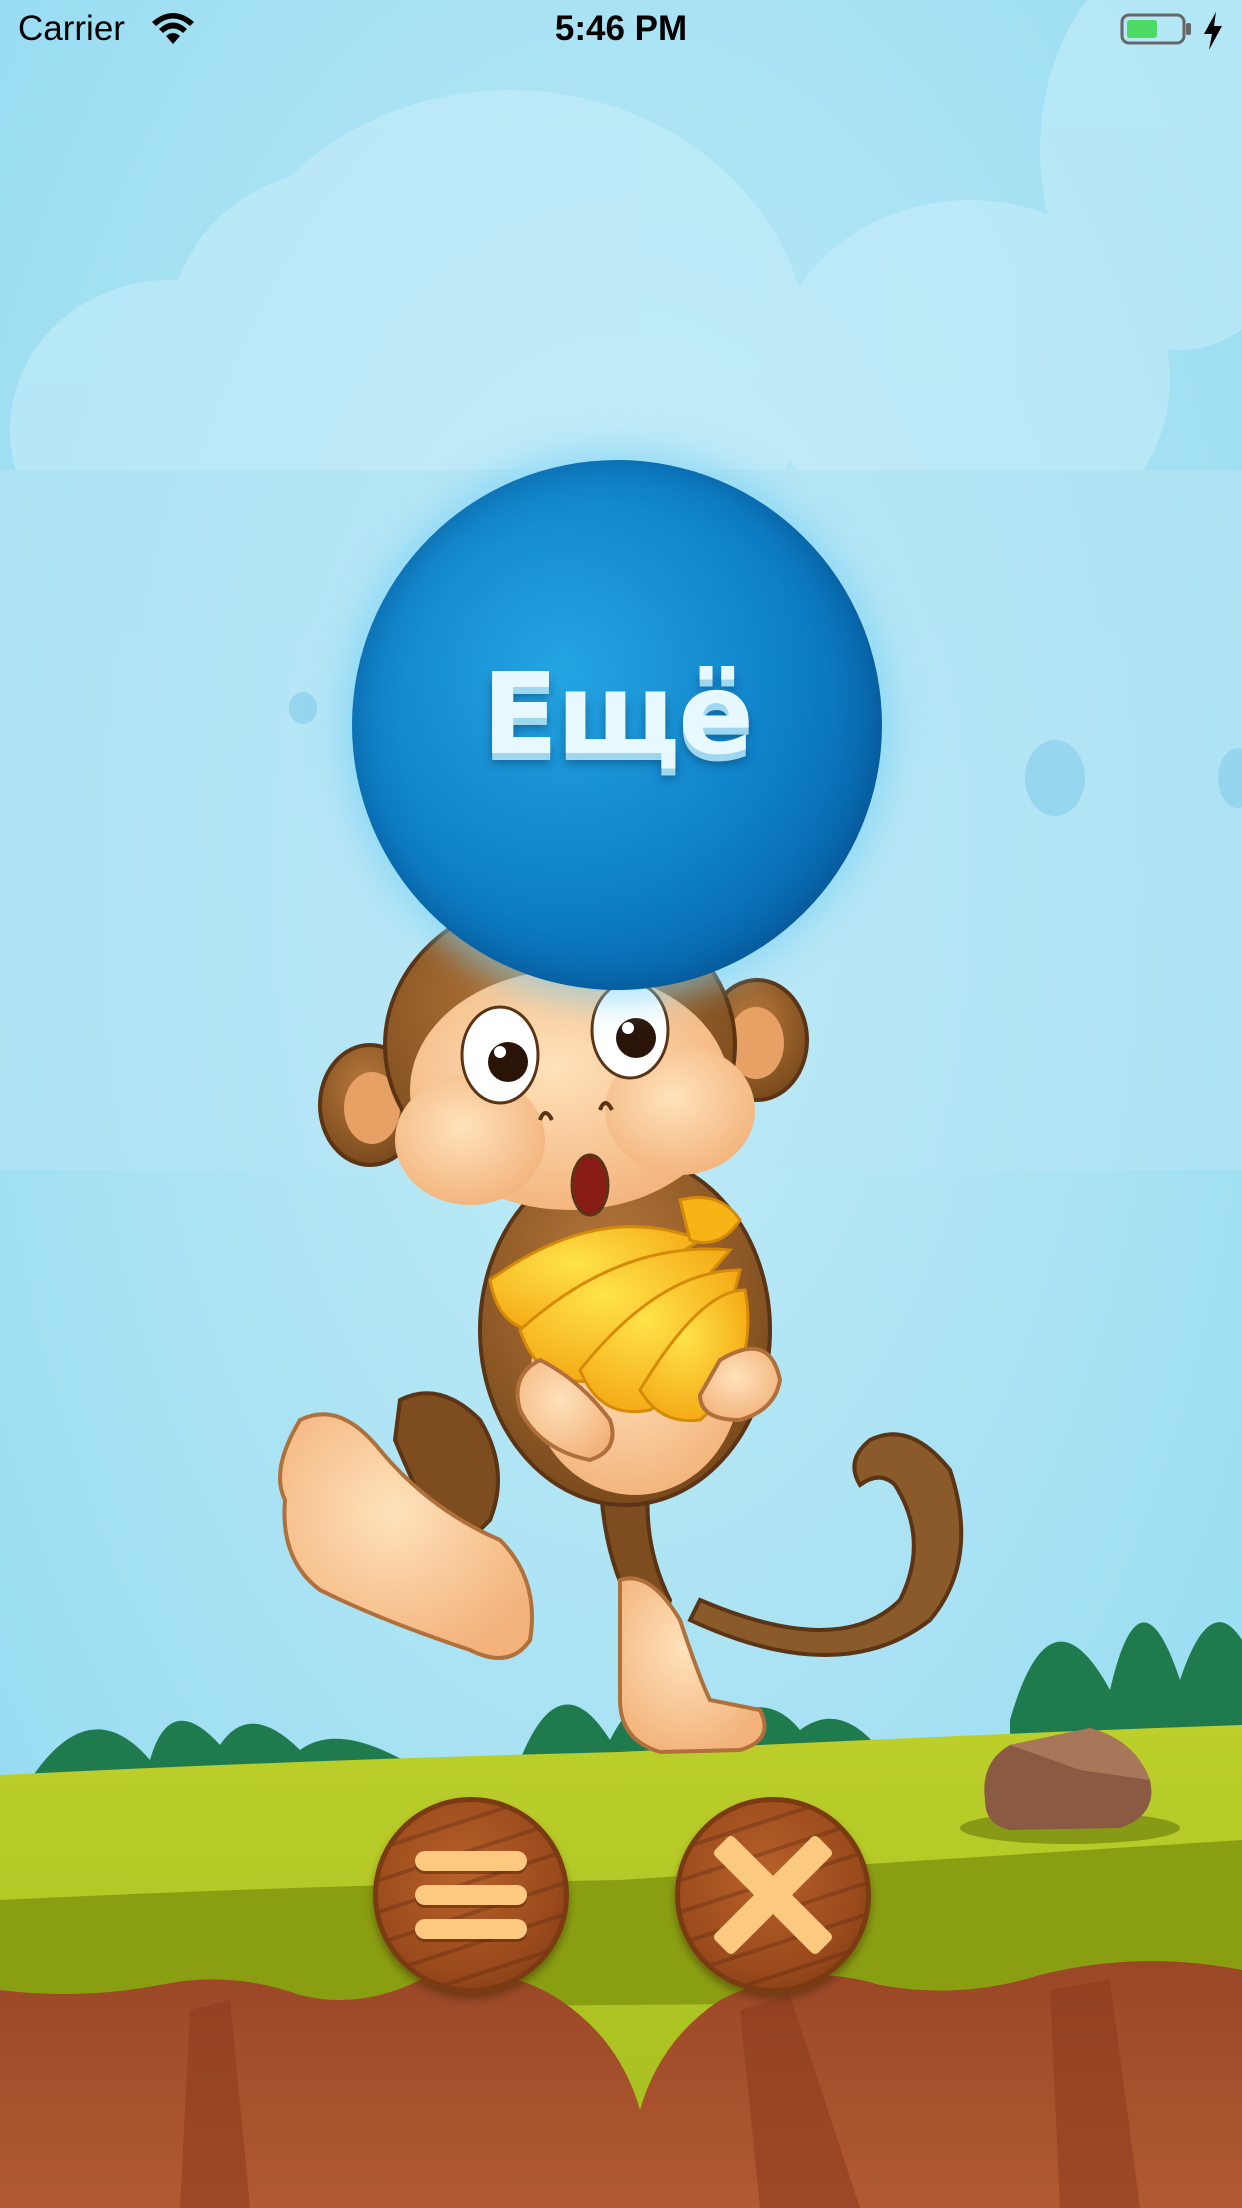  Describe the element at coordinates (1155, 29) in the screenshot. I see `battery-icon` at that location.